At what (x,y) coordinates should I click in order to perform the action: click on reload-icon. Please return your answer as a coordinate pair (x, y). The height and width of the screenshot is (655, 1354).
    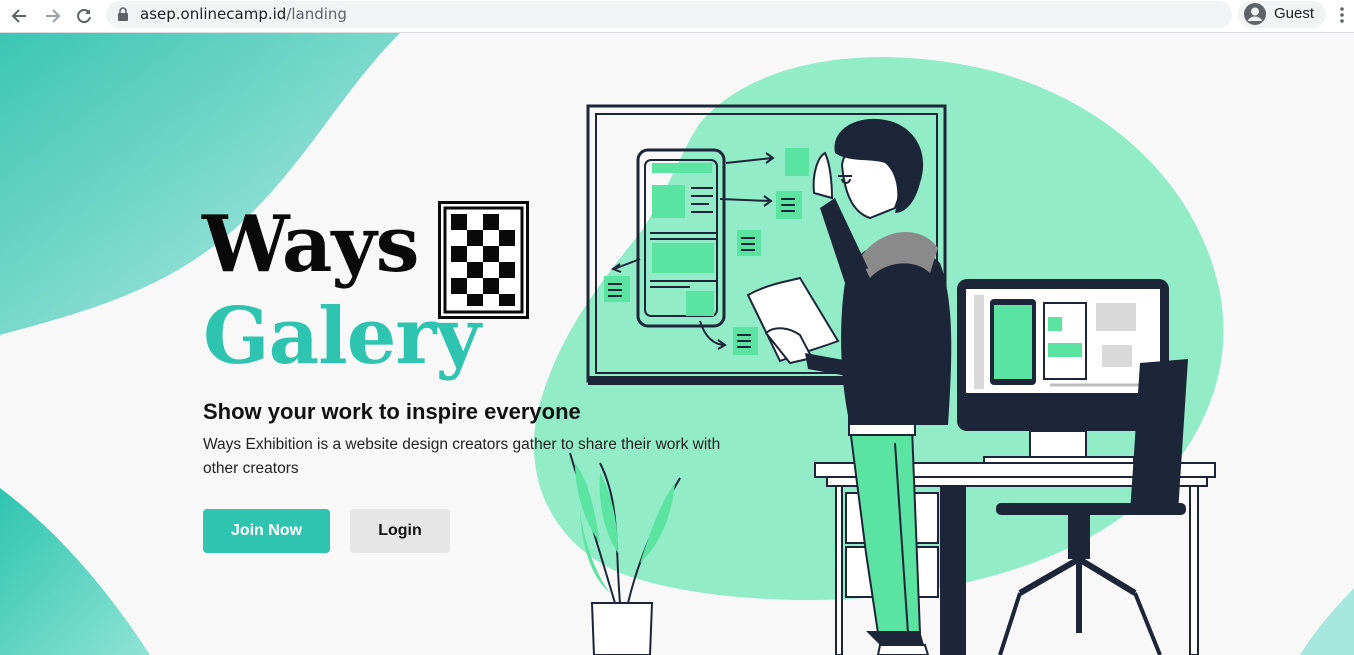
    Looking at the image, I should click on (84, 16).